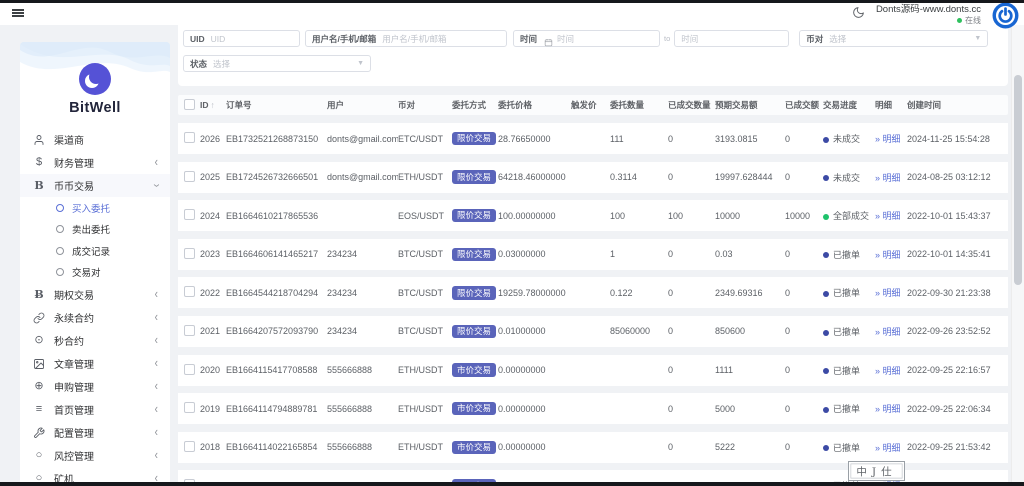 Image resolution: width=1024 pixels, height=486 pixels. Describe the element at coordinates (894, 38) in the screenshot. I see `pair-select: 币对 选择 ▼` at that location.